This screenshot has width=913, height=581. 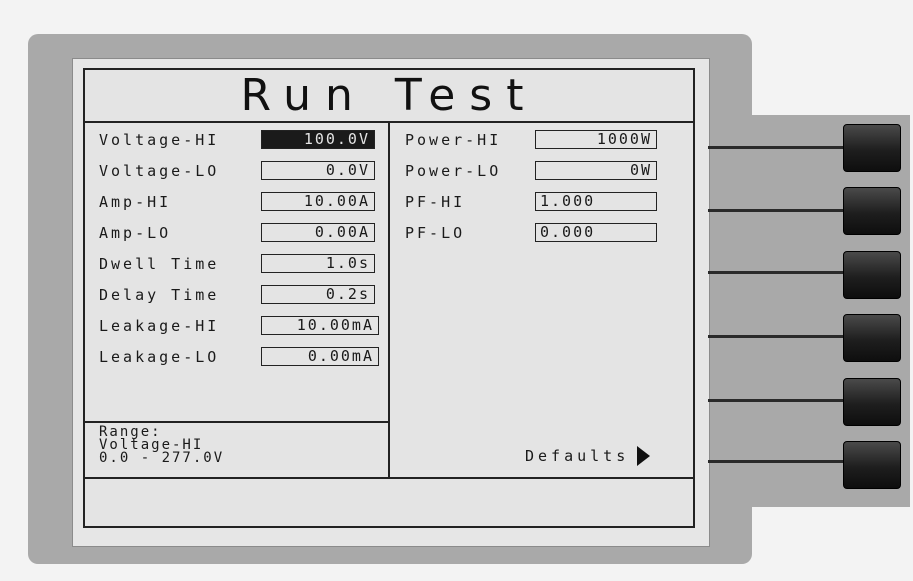 What do you see at coordinates (162, 458) in the screenshot?
I see `range-span: 0.0 - 277.0V` at bounding box center [162, 458].